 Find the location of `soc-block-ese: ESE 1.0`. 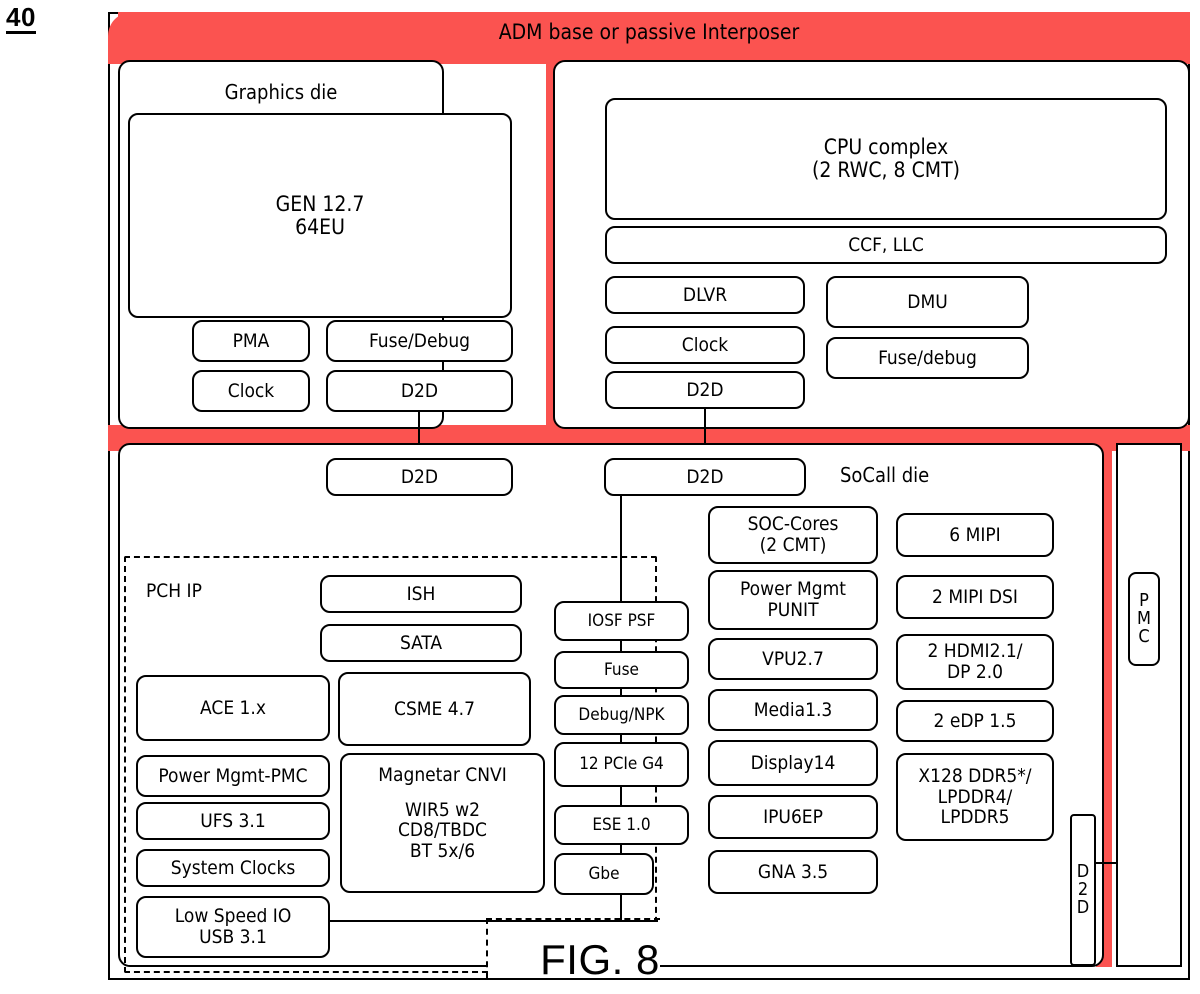

soc-block-ese: ESE 1.0 is located at coordinates (621, 825).